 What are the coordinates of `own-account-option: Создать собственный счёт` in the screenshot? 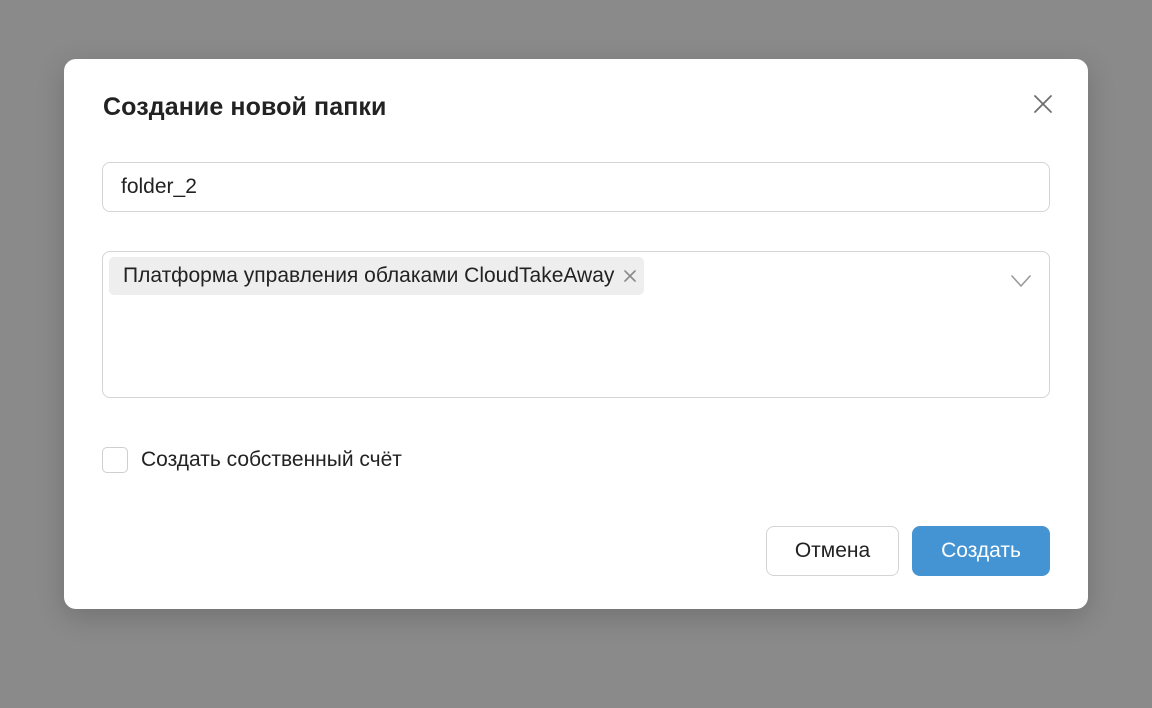 It's located at (252, 460).